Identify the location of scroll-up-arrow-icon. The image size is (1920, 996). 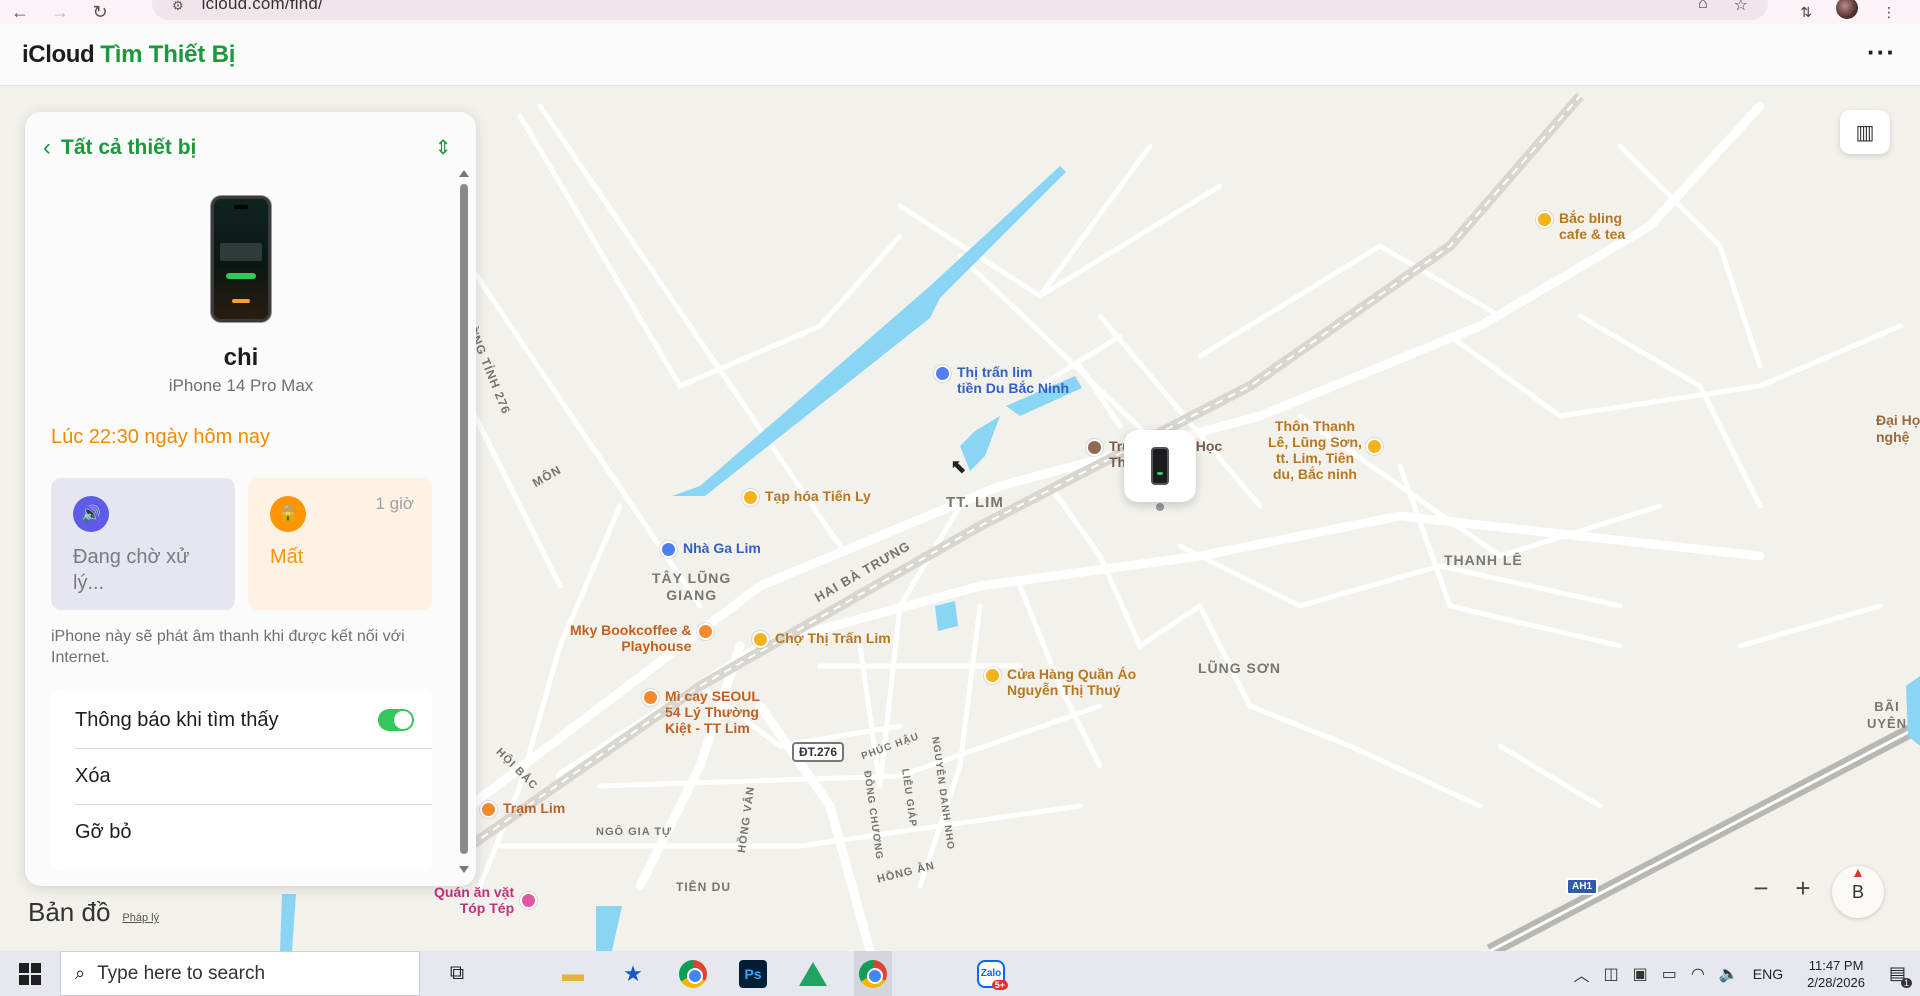
(464, 173).